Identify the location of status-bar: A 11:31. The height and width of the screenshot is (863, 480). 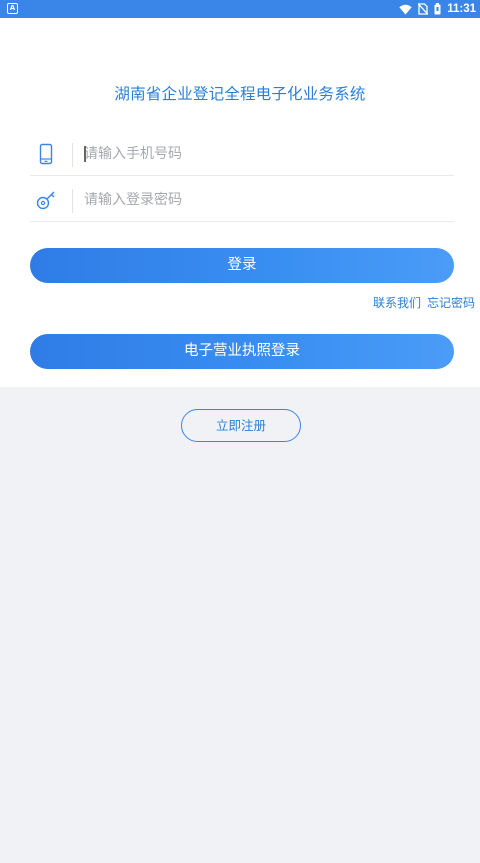
(240, 9).